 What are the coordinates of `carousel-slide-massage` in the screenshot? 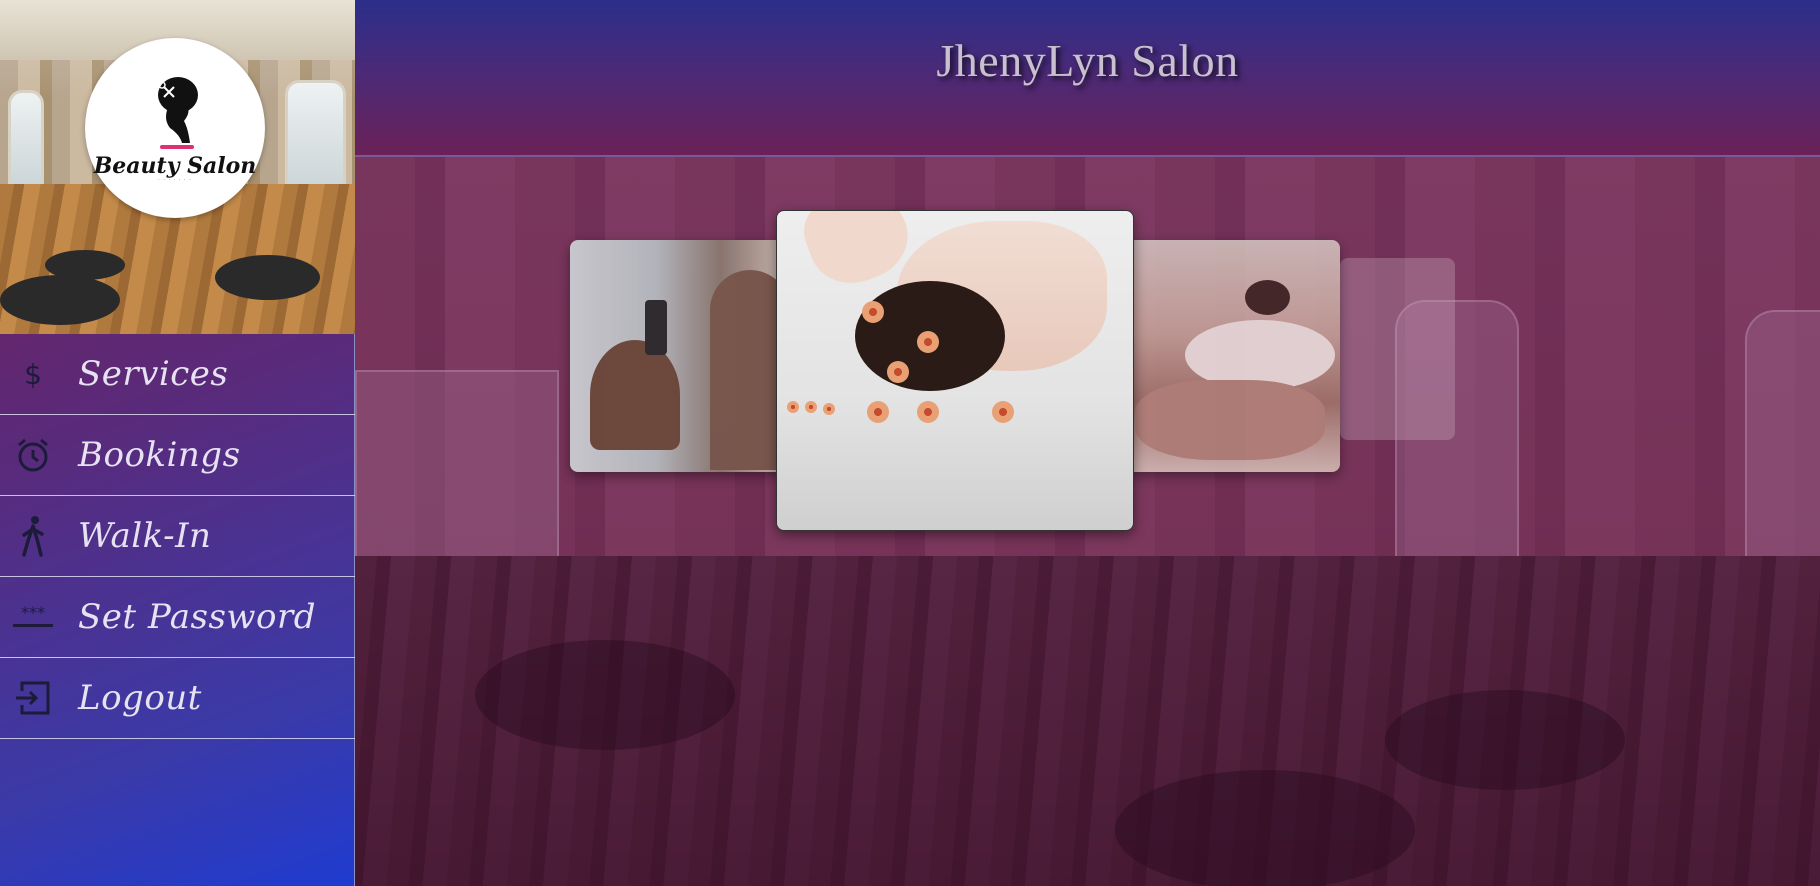 It's located at (1232, 356).